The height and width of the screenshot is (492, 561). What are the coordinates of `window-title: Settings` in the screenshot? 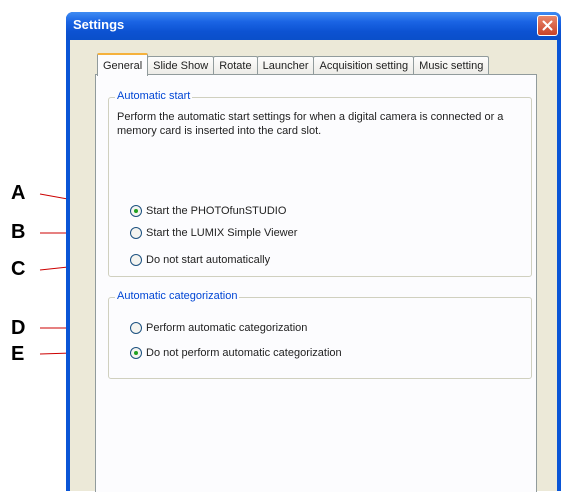 It's located at (99, 24).